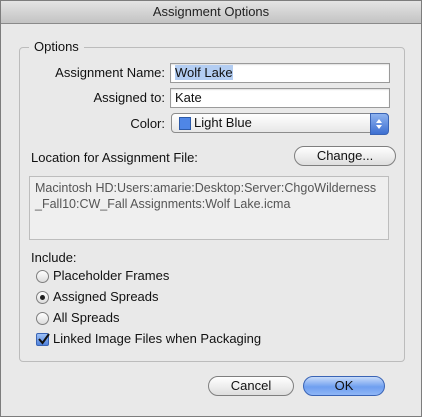  I want to click on assigned-spreads-label: Assigned Spreads, so click(106, 296).